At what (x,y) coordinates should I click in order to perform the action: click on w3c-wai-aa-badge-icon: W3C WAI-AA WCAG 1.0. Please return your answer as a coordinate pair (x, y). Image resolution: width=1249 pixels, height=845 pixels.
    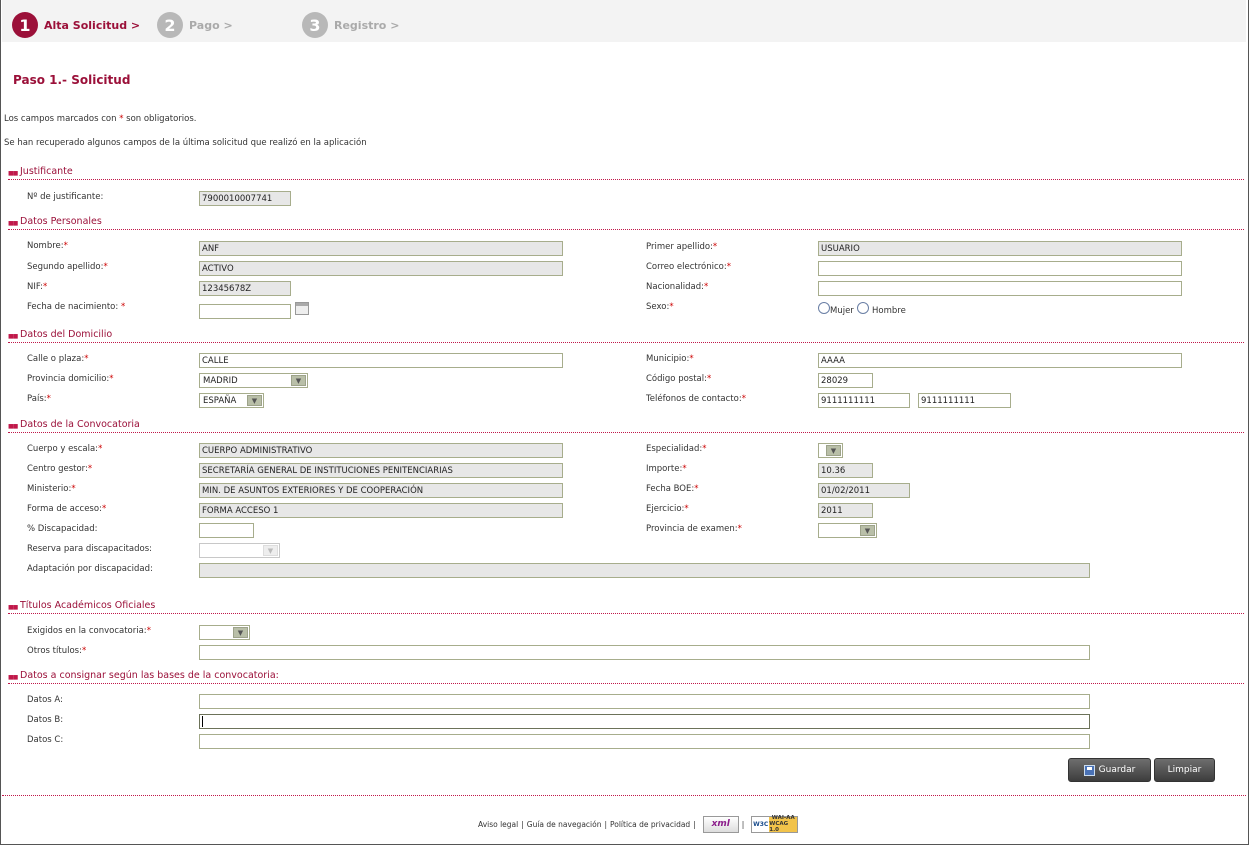
    Looking at the image, I should click on (775, 824).